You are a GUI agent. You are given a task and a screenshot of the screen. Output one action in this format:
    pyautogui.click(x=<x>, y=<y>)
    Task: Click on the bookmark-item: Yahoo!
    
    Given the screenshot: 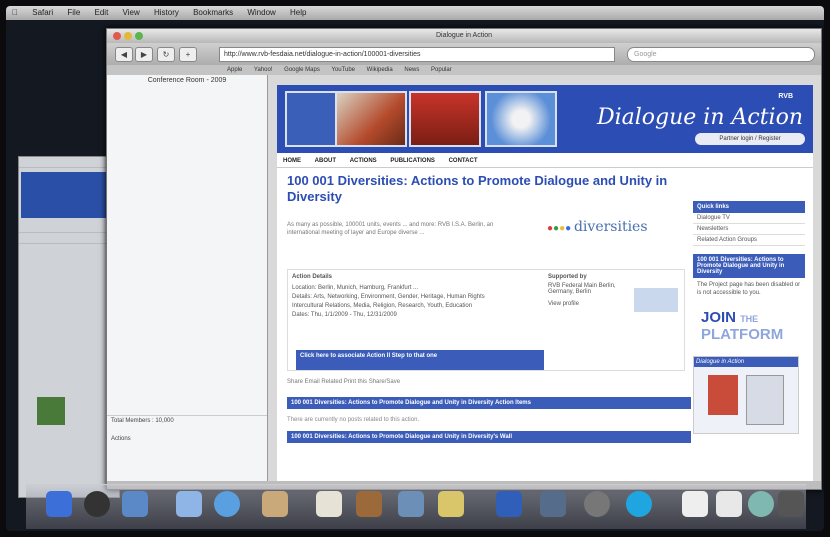 What is the action you would take?
    pyautogui.click(x=263, y=70)
    